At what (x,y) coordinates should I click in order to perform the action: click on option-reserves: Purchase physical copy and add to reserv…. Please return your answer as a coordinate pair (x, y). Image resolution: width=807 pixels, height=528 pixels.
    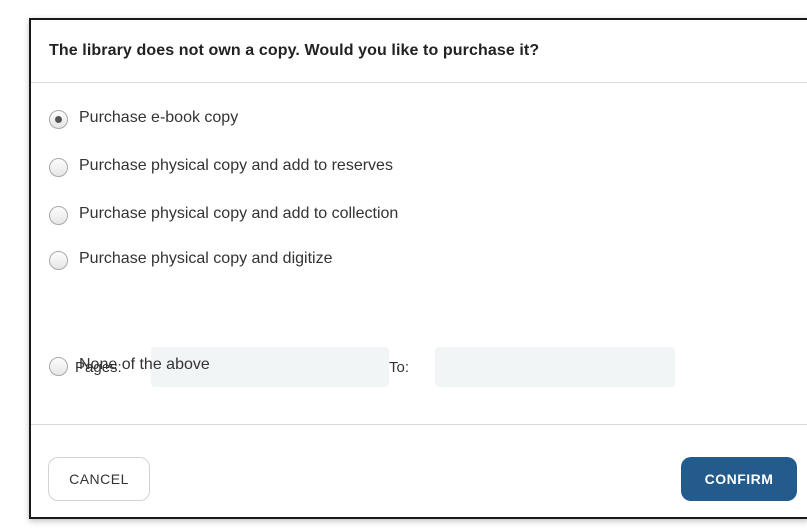
    Looking at the image, I should click on (221, 165).